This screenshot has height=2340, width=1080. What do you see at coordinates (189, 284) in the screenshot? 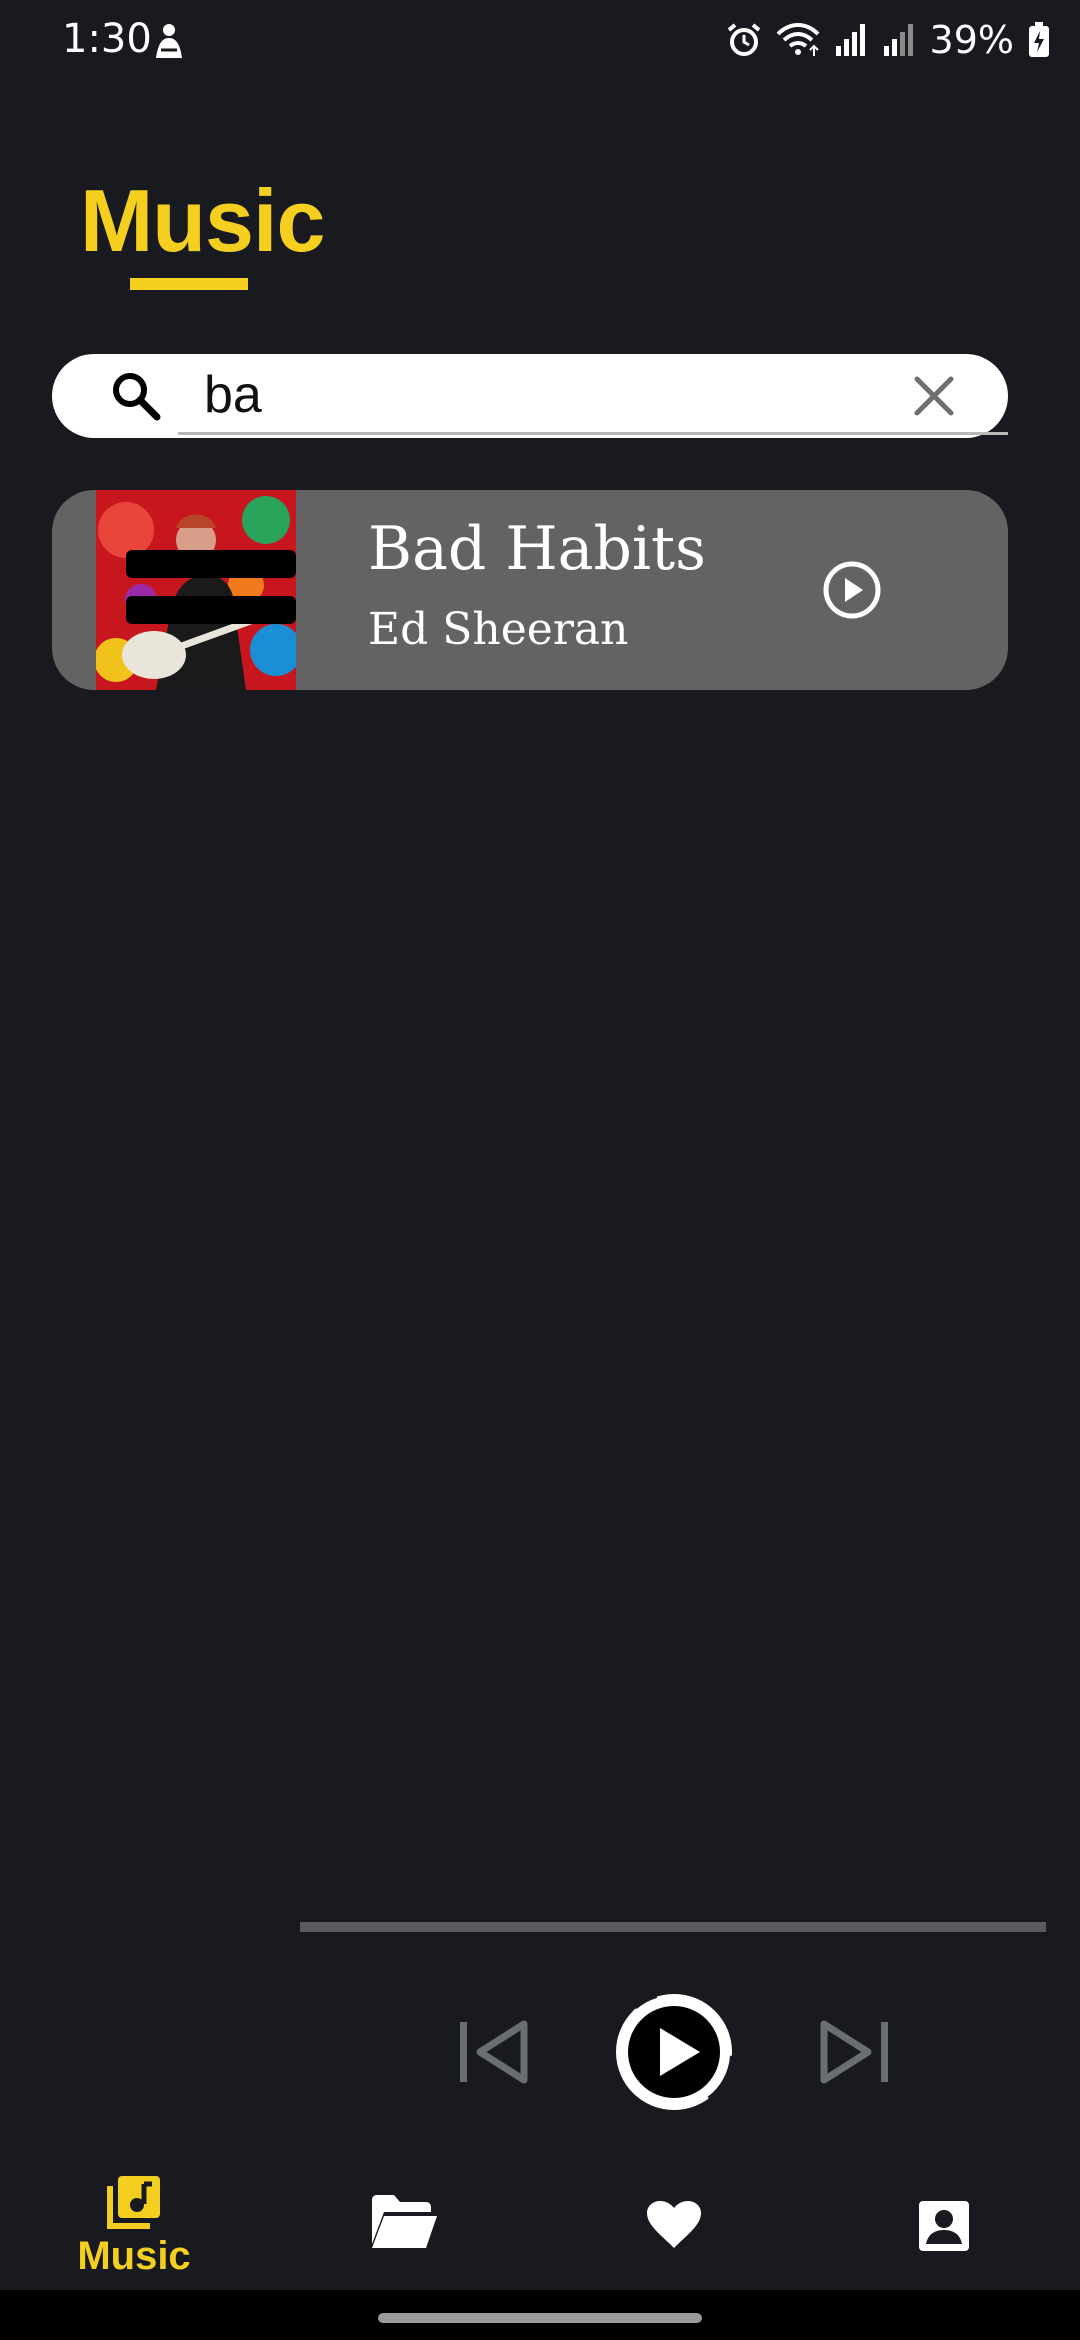
I see `title-underline` at bounding box center [189, 284].